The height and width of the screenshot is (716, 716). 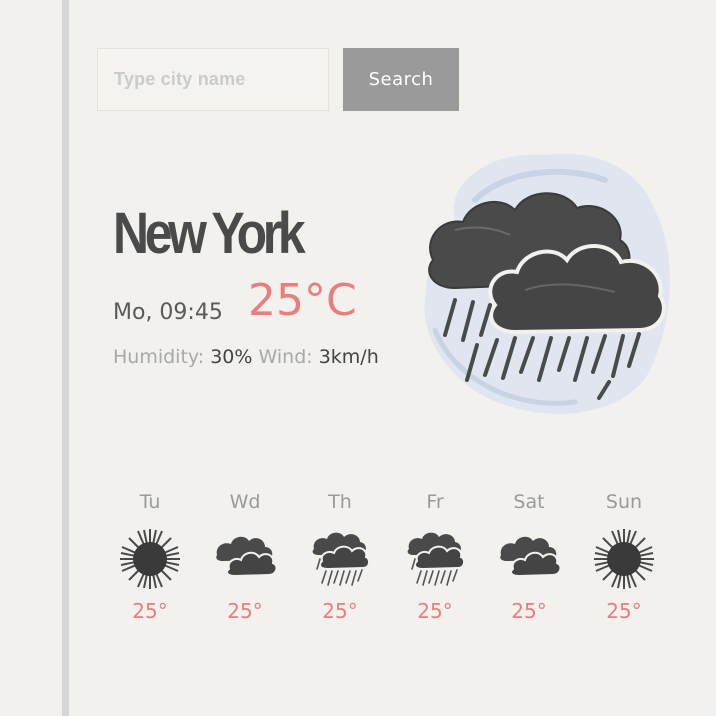 What do you see at coordinates (401, 79) in the screenshot?
I see `search-button: Search` at bounding box center [401, 79].